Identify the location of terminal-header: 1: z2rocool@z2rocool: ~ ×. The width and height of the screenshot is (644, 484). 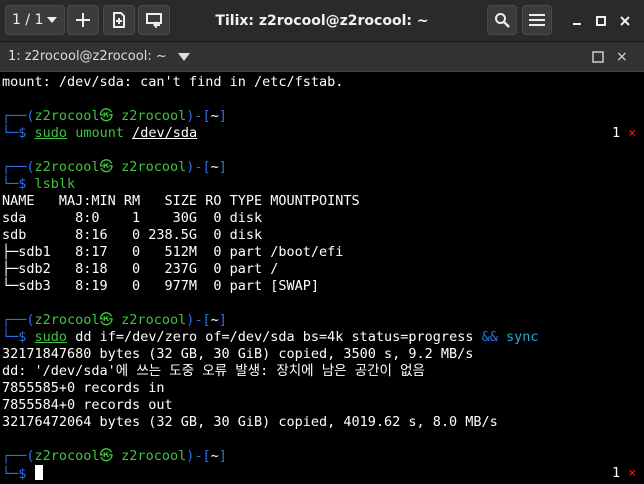
(322, 57).